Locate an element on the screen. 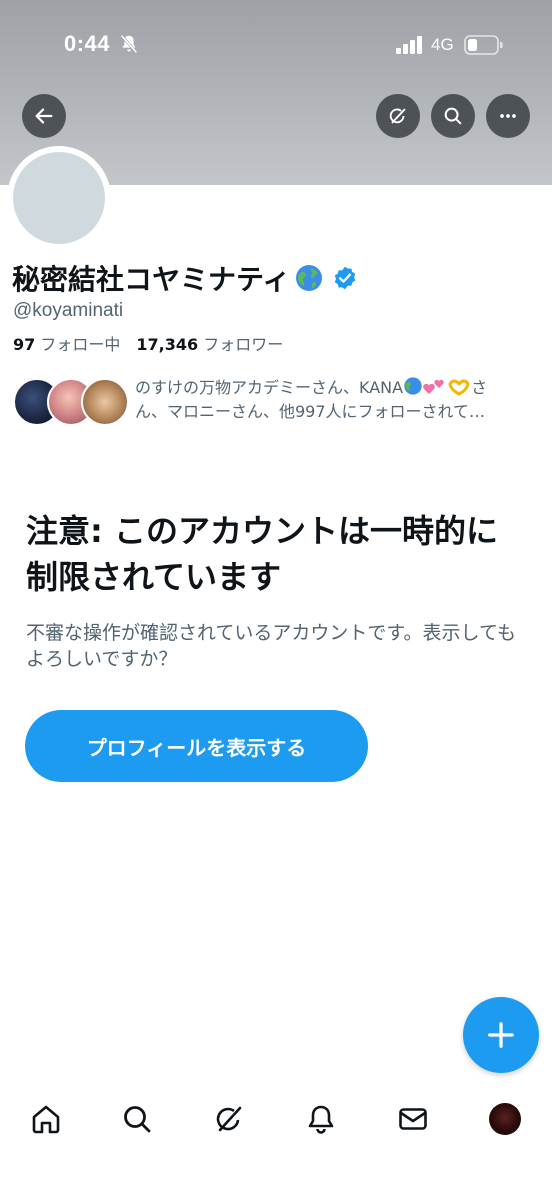 This screenshot has width=552, height=1200. following-link: 97 フォロー中 is located at coordinates (66, 344).